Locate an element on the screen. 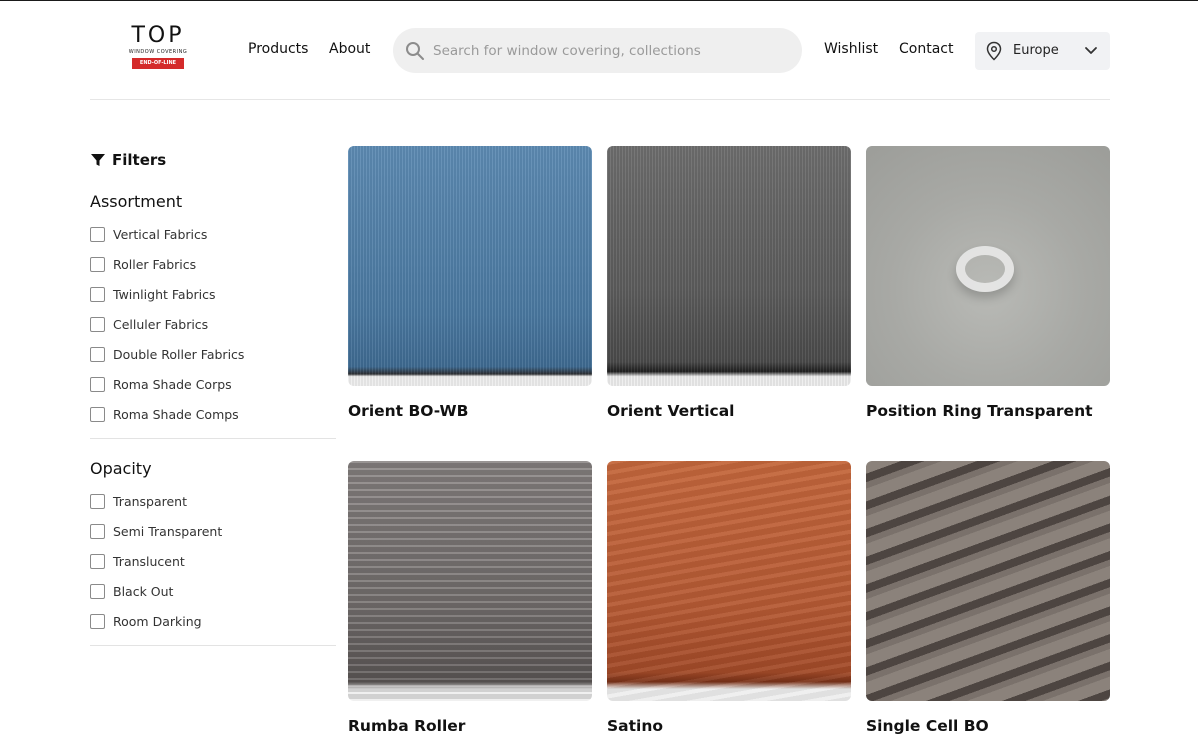 Image resolution: width=1198 pixels, height=749 pixels. filter-option: Roma Shade Corps is located at coordinates (161, 384).